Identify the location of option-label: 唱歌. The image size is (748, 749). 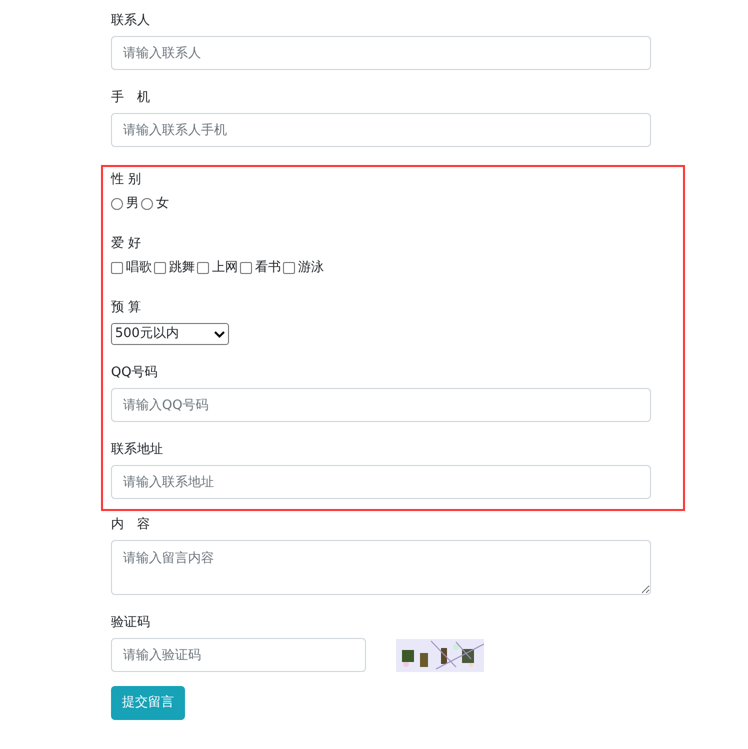
(139, 268).